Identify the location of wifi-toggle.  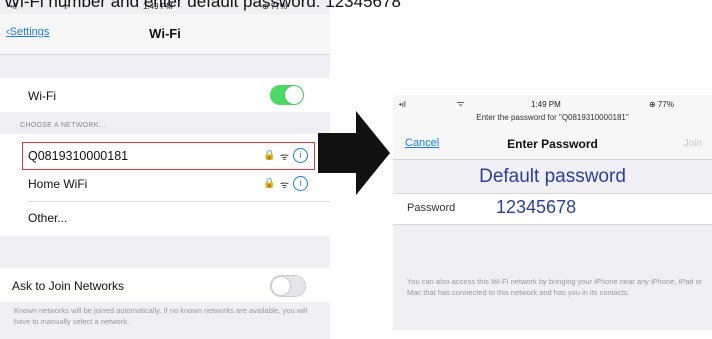
(287, 95).